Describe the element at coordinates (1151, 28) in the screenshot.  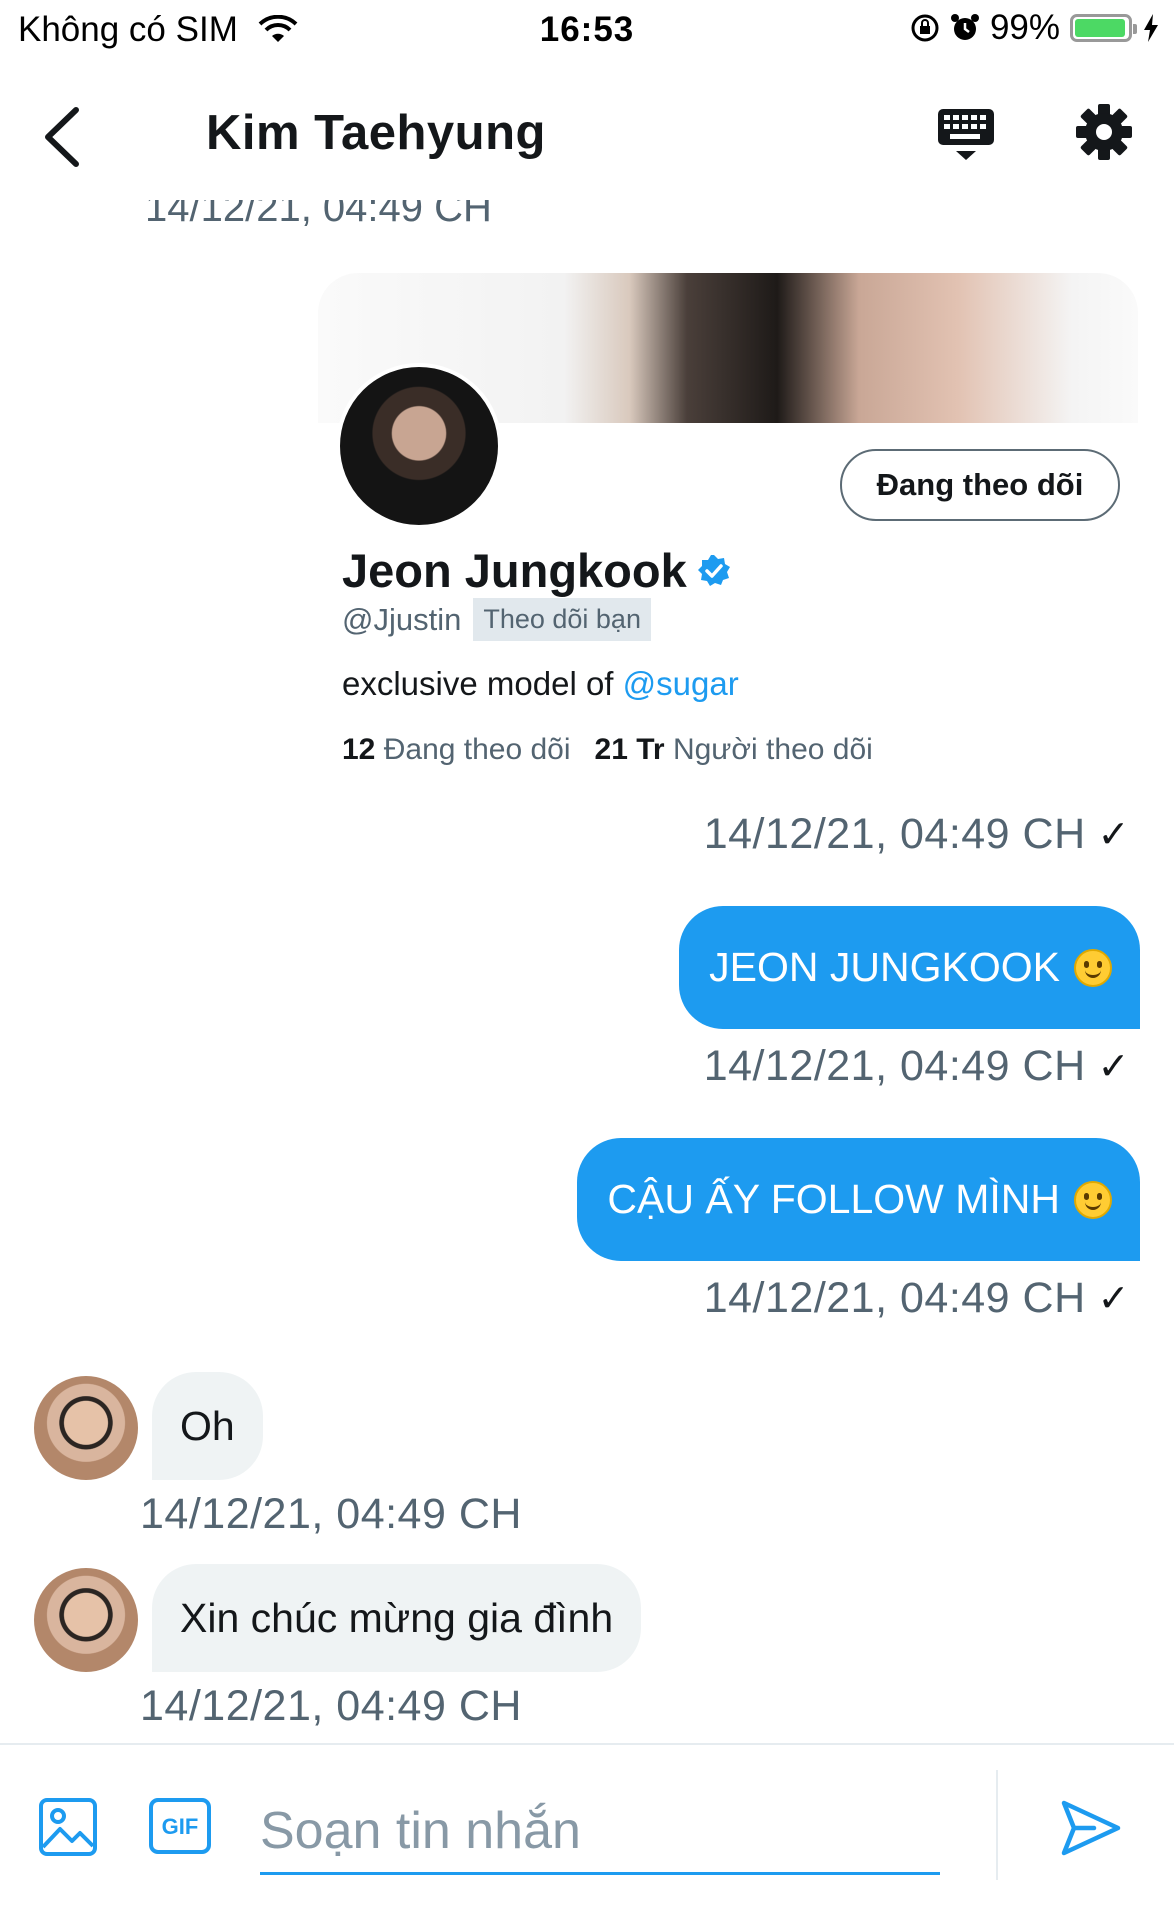
I see `charging-icon` at that location.